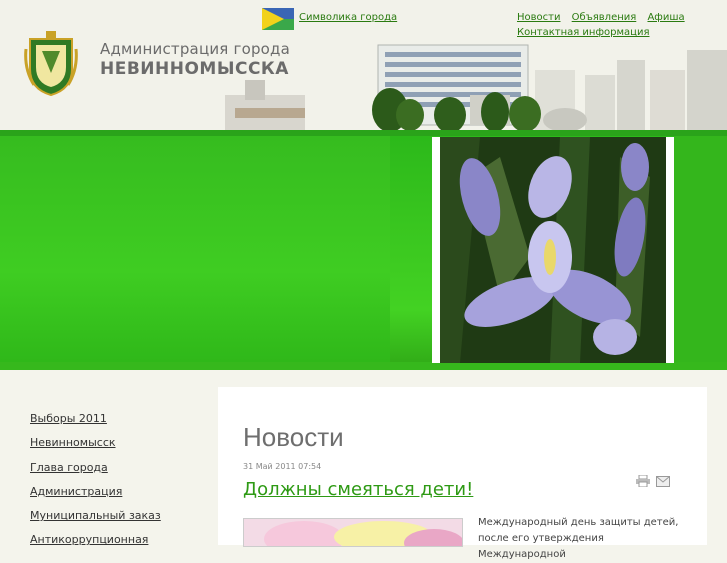 This screenshot has height=563, width=727. Describe the element at coordinates (115, 497) in the screenshot. I see `sidebar-item-administration: Администрация` at that location.